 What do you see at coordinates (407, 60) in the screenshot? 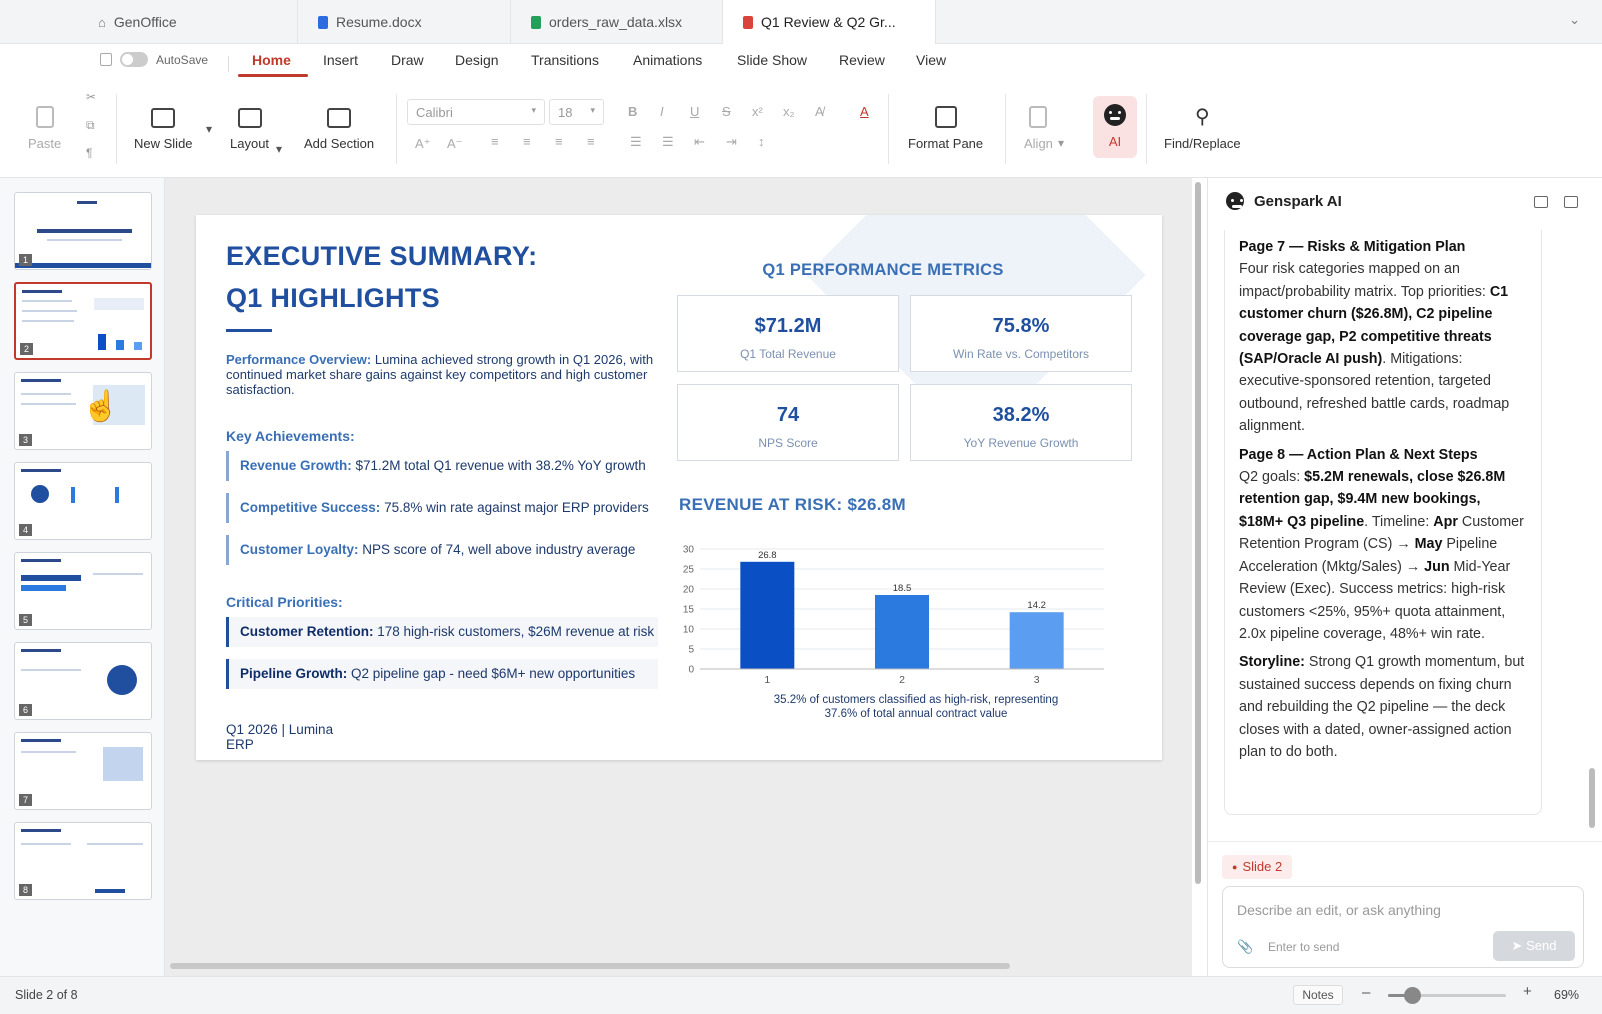
I see `menu-draw: Draw` at bounding box center [407, 60].